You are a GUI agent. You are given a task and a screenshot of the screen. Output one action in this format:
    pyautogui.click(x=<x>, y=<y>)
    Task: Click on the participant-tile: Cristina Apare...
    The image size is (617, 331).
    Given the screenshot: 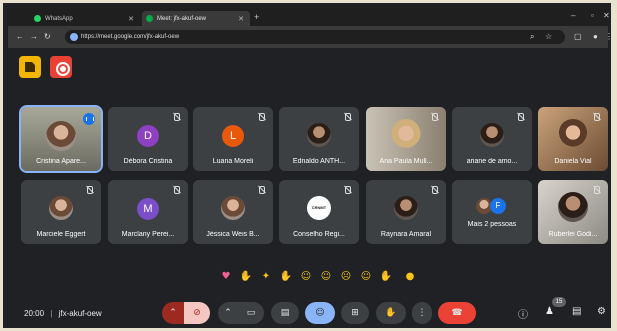 What is the action you would take?
    pyautogui.click(x=61, y=139)
    